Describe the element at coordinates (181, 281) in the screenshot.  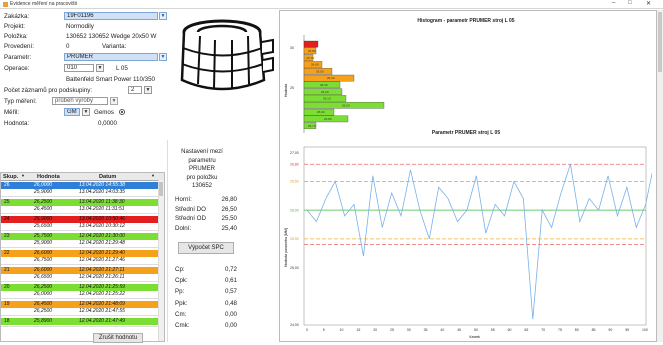
I see `stat-label: Cpk:` at that location.